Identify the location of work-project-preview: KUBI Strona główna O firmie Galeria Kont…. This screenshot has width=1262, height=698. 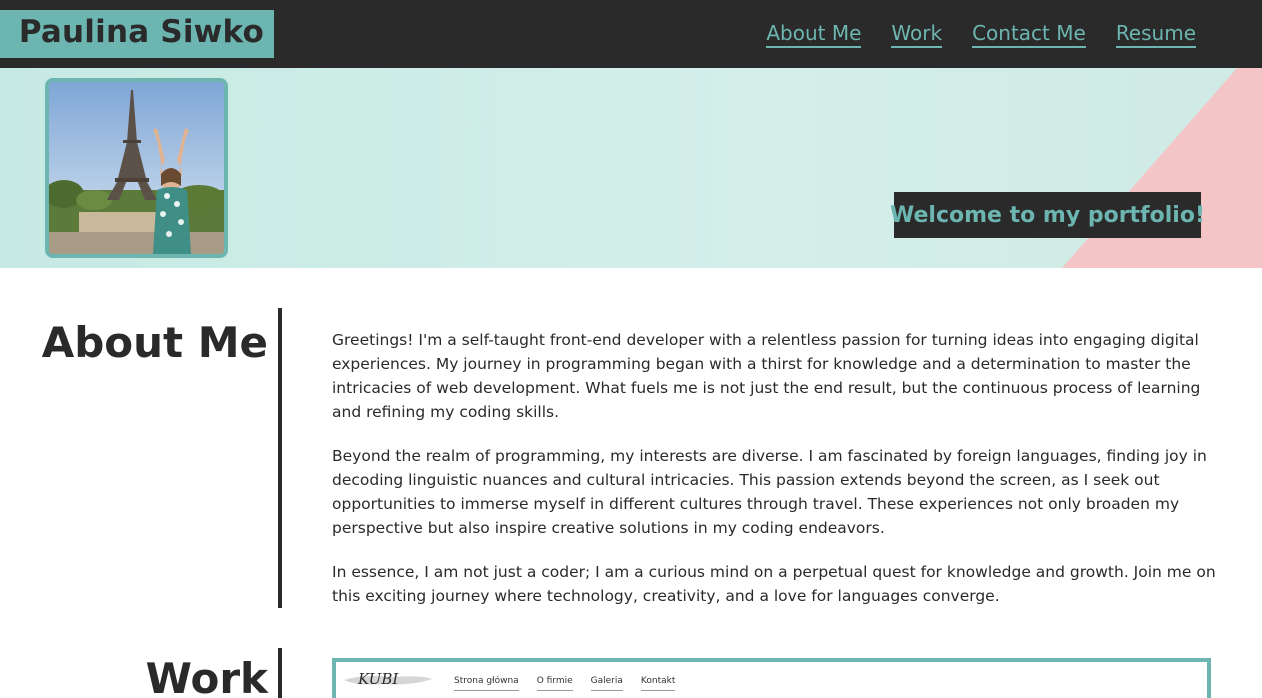
(771, 678).